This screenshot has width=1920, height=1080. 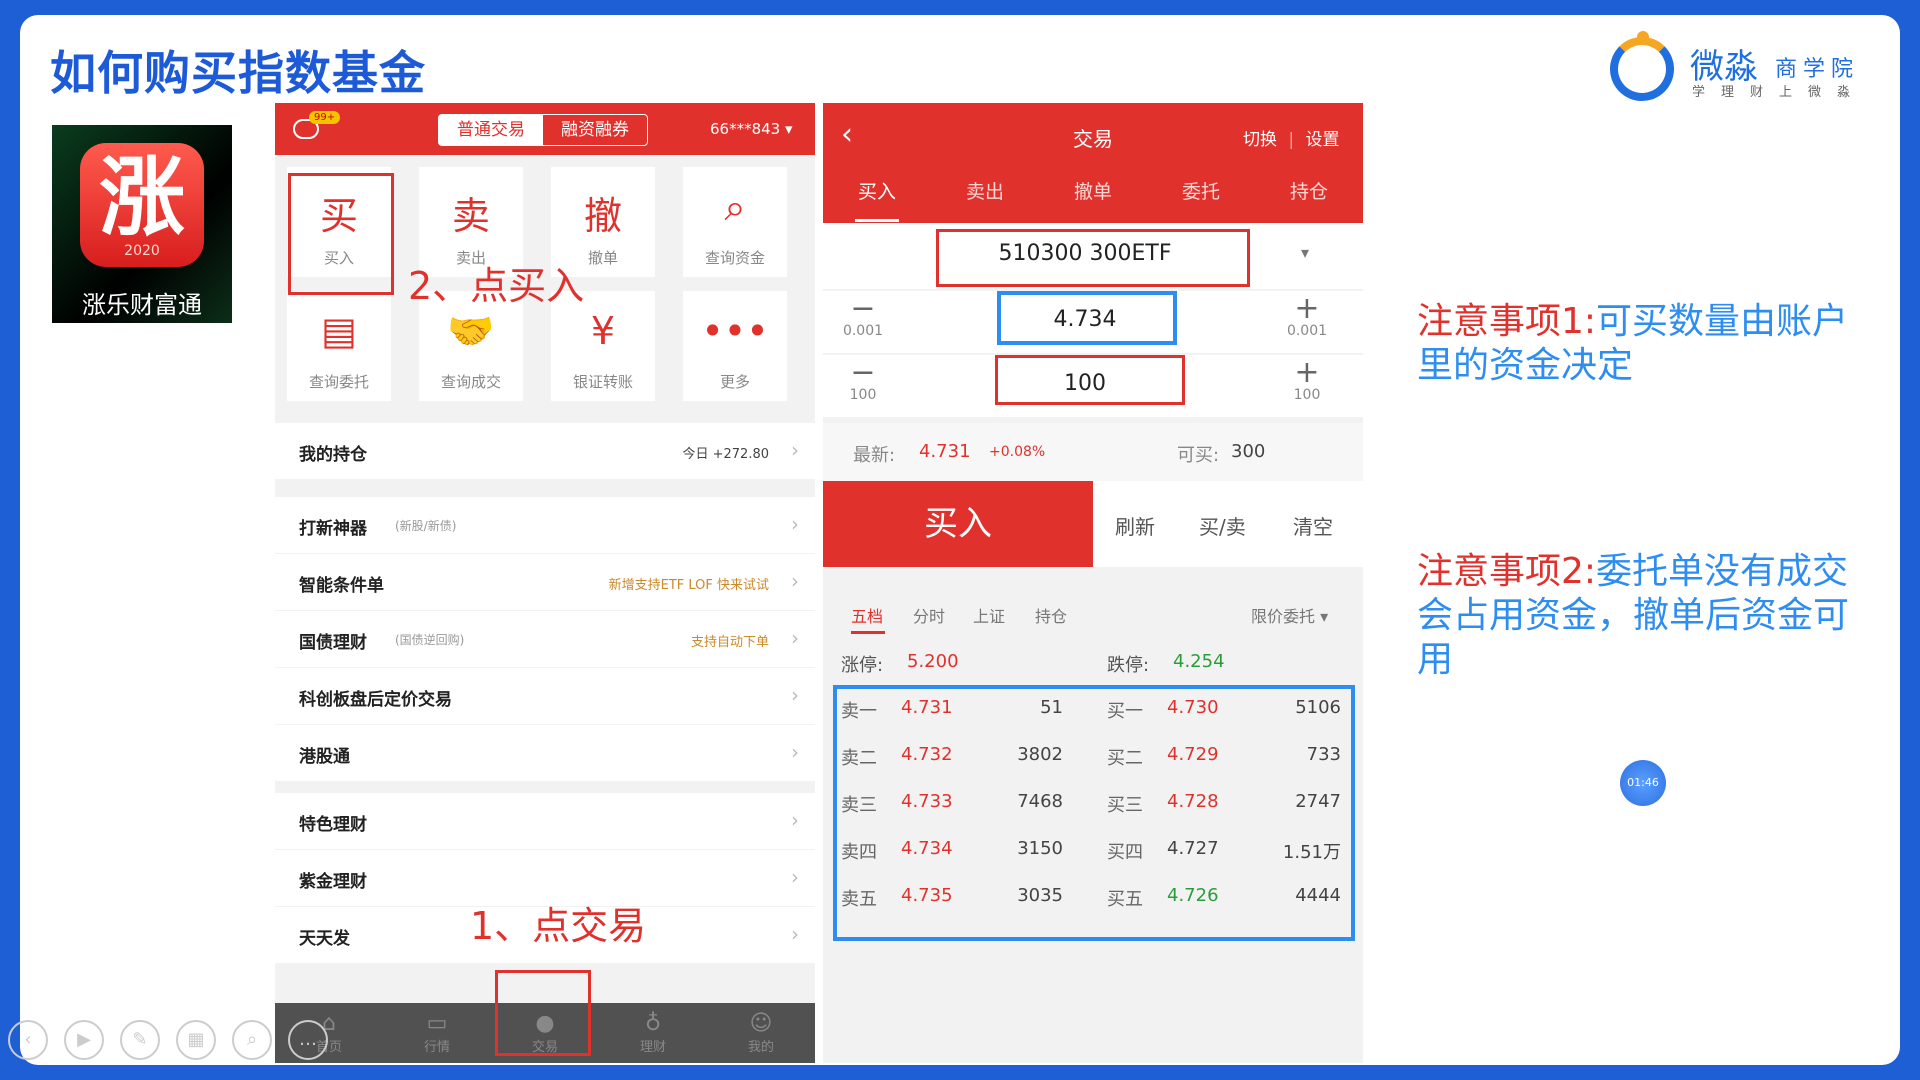 What do you see at coordinates (1507, 571) in the screenshot?
I see `note-2-label: 注意事项2:` at bounding box center [1507, 571].